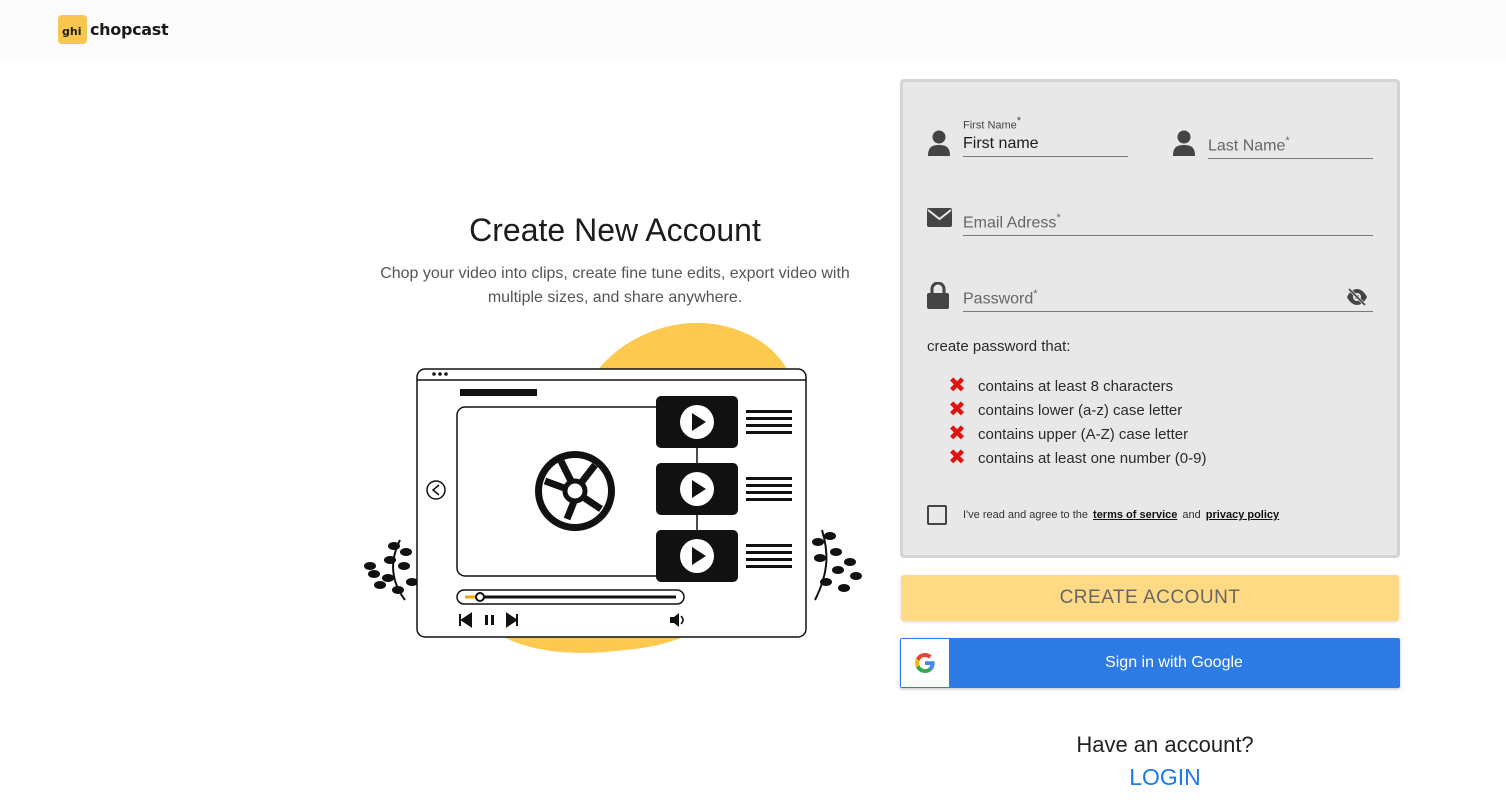 The height and width of the screenshot is (806, 1506). What do you see at coordinates (615, 230) in the screenshot?
I see `page-title: Create New Account` at bounding box center [615, 230].